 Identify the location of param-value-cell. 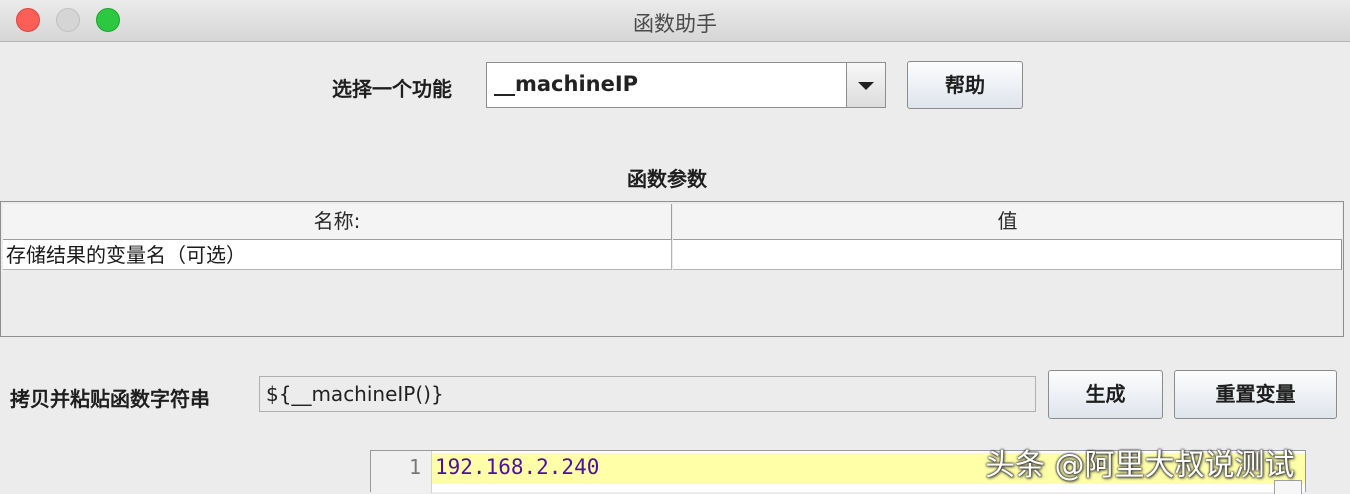
(1007, 255).